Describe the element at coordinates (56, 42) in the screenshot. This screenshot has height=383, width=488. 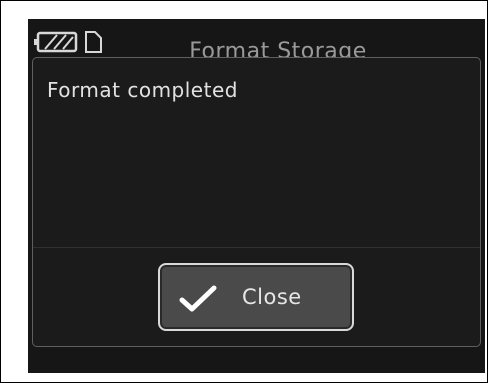
I see `battery-icon` at that location.